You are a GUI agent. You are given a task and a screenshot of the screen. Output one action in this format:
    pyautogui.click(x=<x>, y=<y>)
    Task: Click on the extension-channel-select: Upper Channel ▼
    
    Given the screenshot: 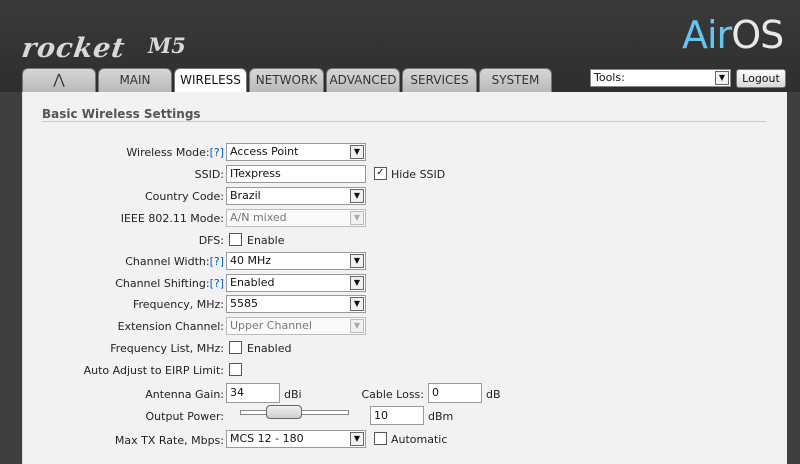 What is the action you would take?
    pyautogui.click(x=296, y=326)
    